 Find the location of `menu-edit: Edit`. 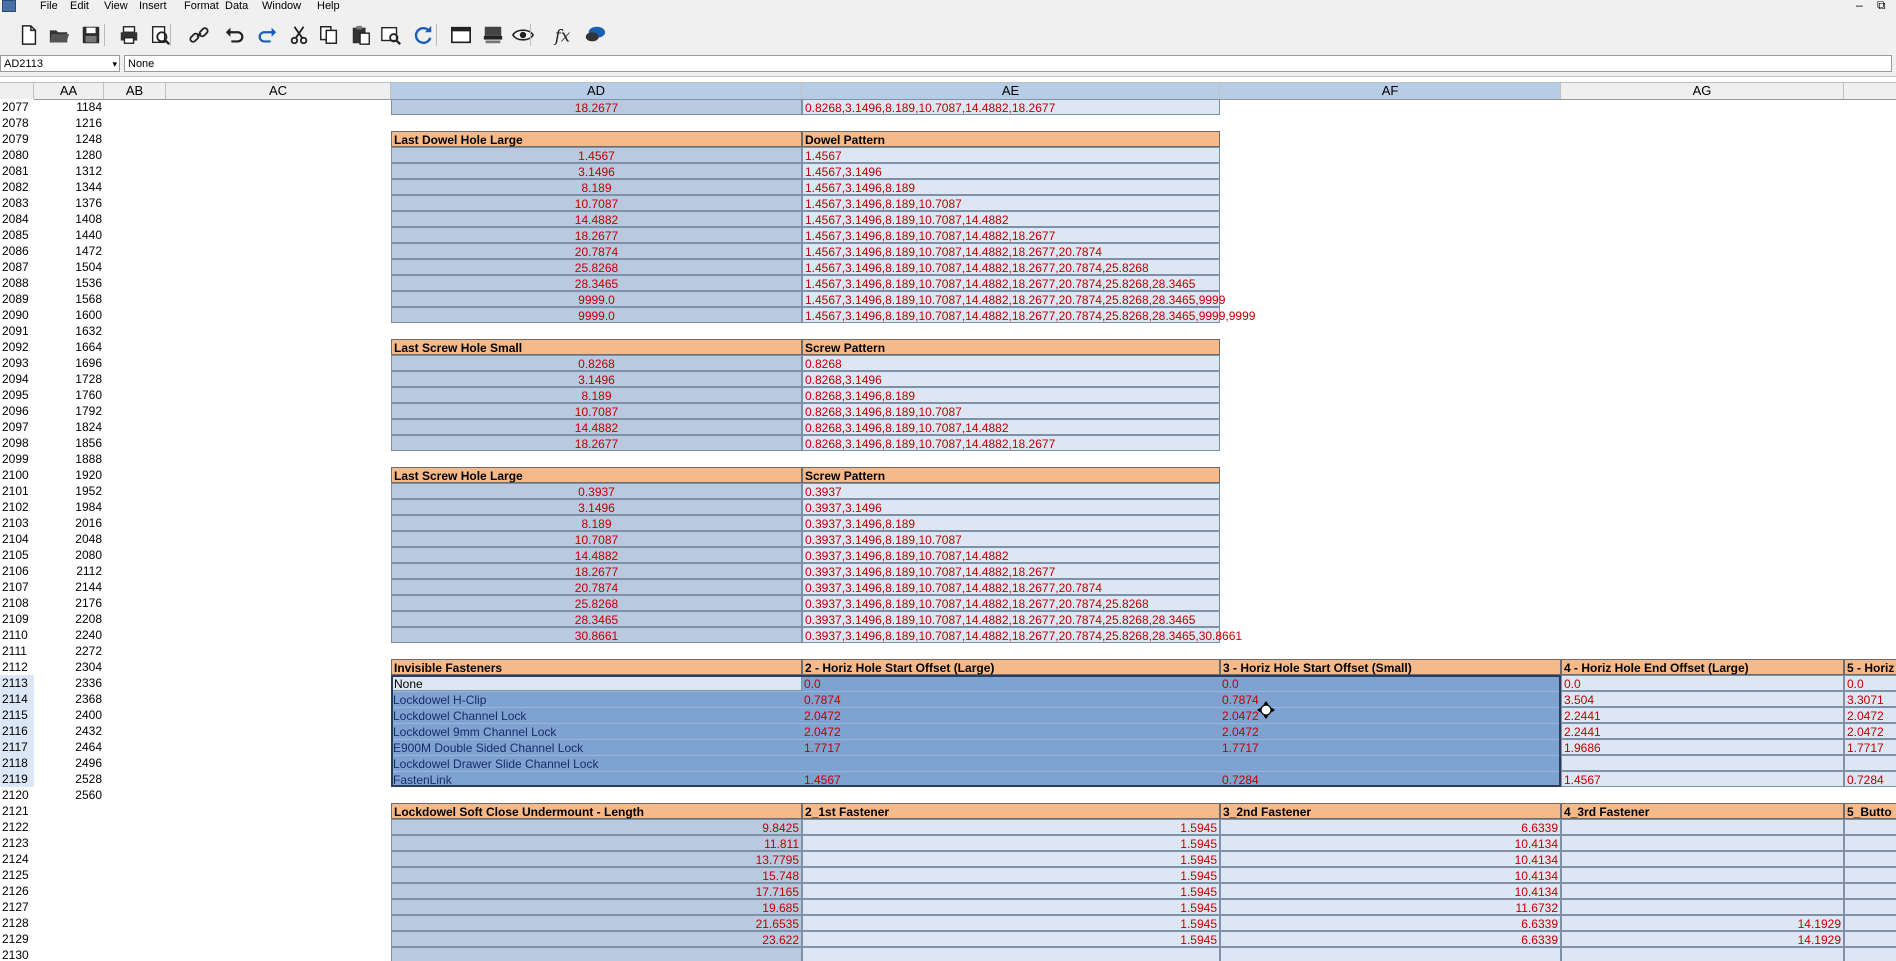

menu-edit: Edit is located at coordinates (79, 7).